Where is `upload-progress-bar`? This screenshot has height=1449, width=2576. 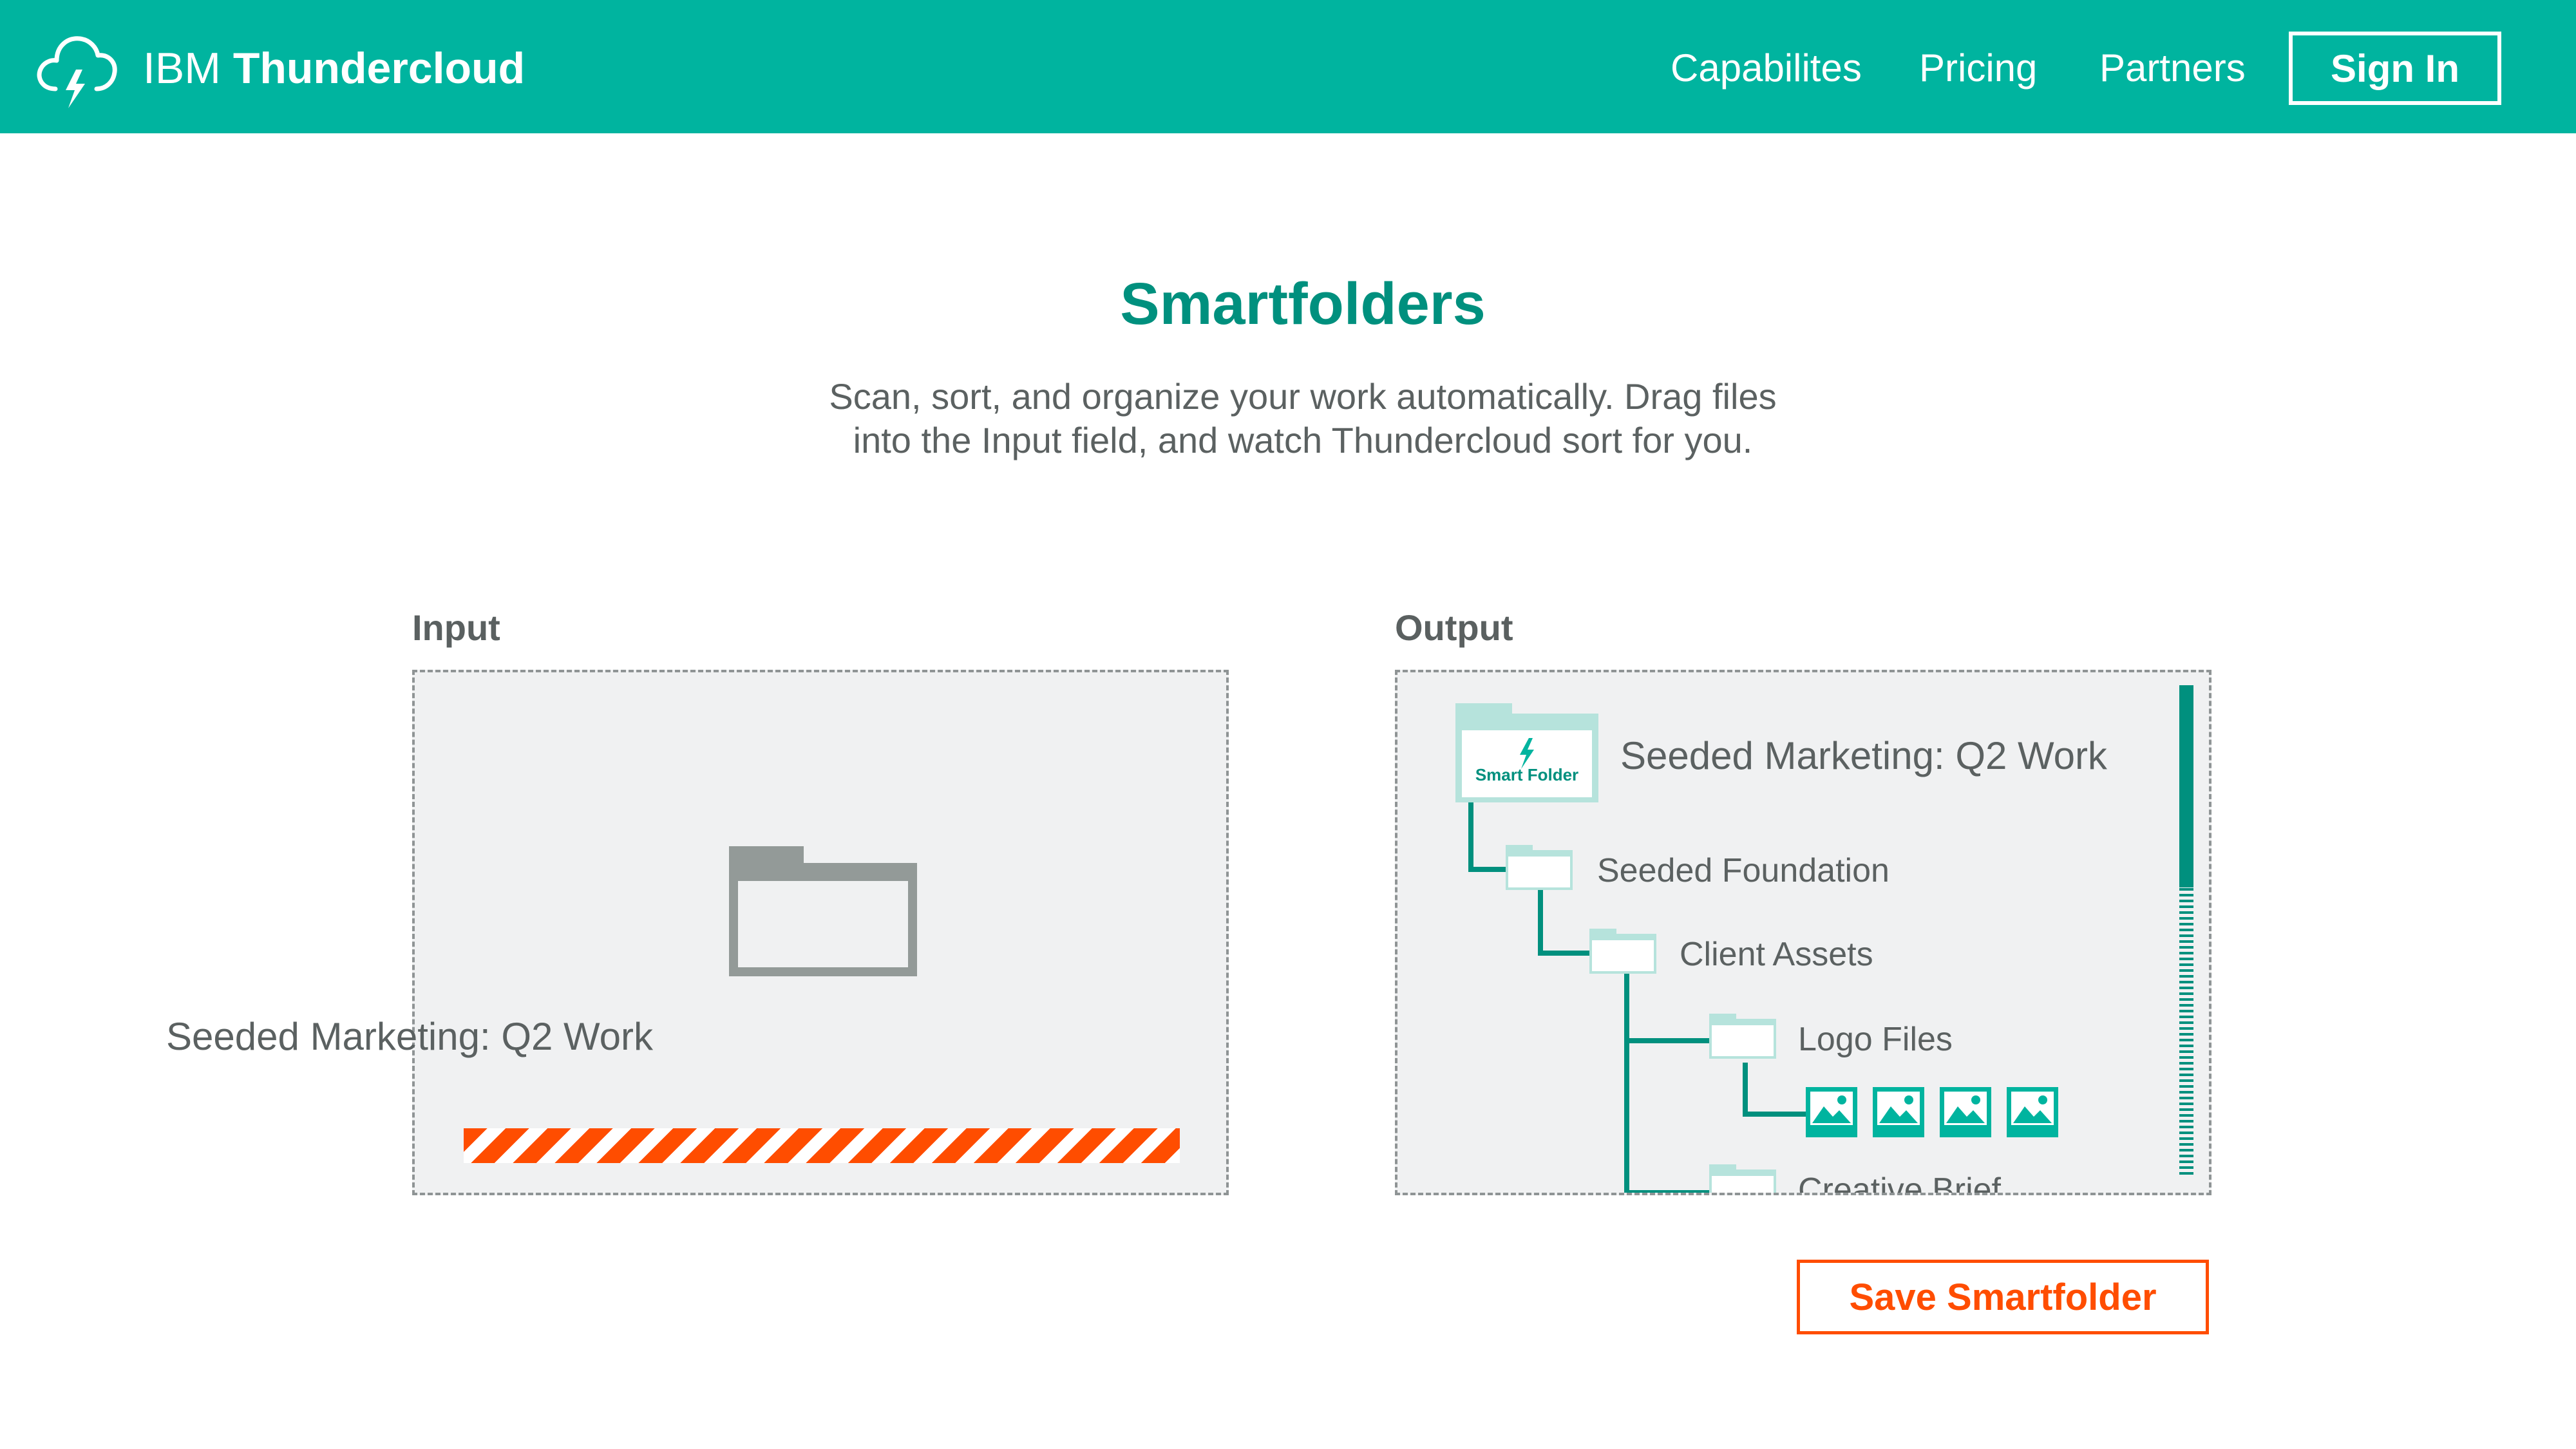
upload-progress-bar is located at coordinates (822, 1145).